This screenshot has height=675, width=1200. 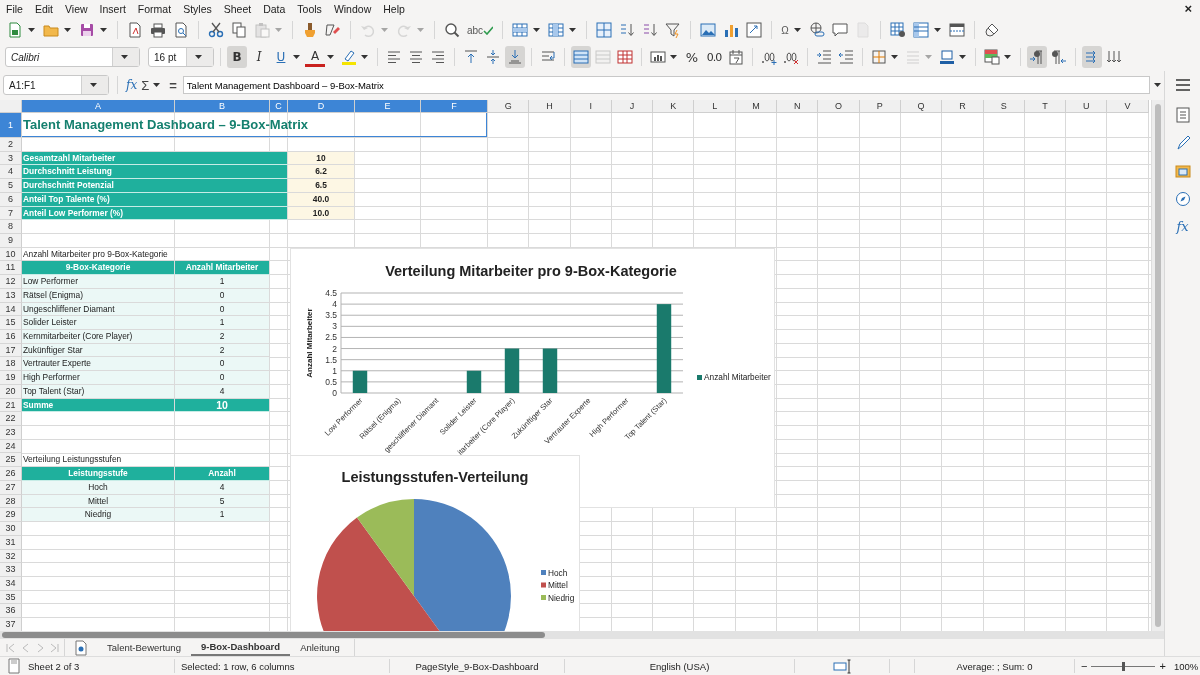 I want to click on properties-icon, so click(x=1182, y=115).